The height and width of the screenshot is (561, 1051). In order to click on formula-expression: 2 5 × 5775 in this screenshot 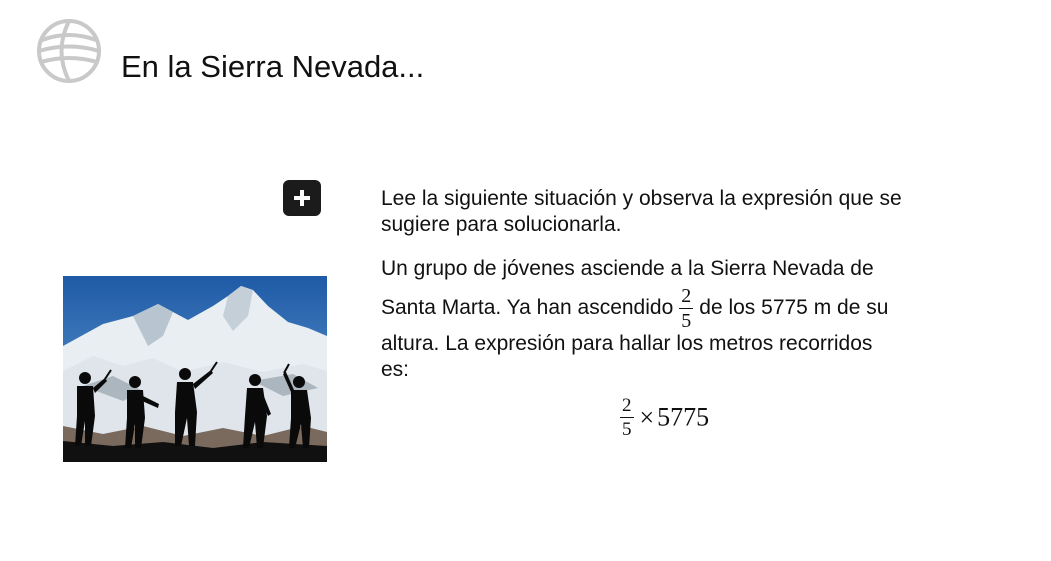, I will do `click(664, 417)`.